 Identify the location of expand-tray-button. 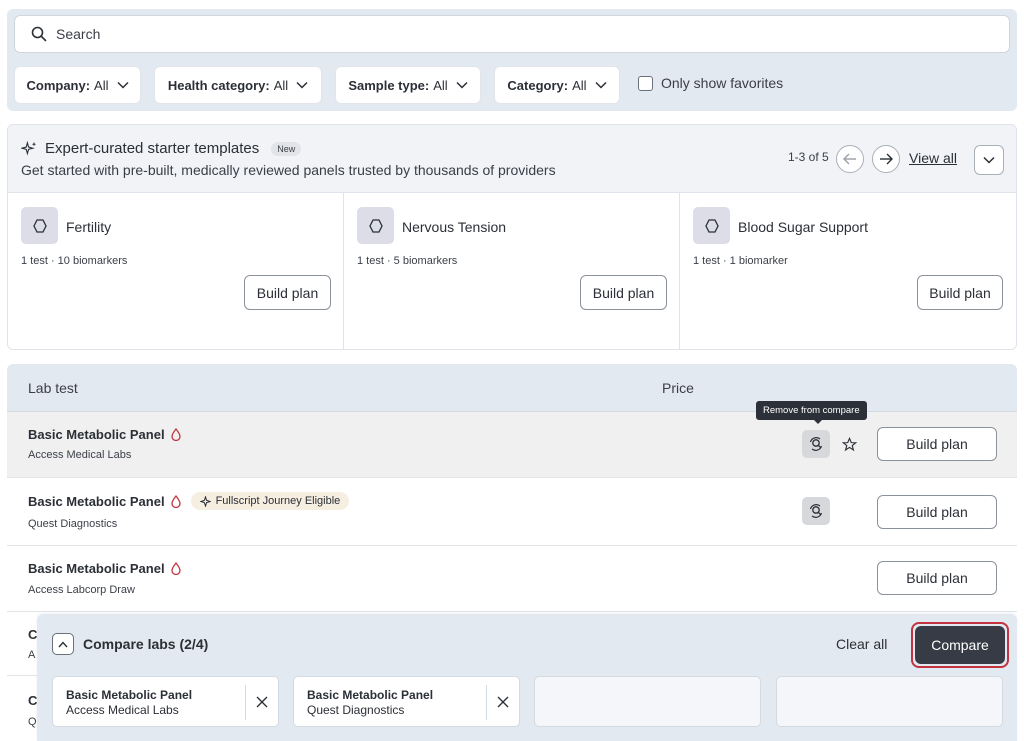
(63, 644).